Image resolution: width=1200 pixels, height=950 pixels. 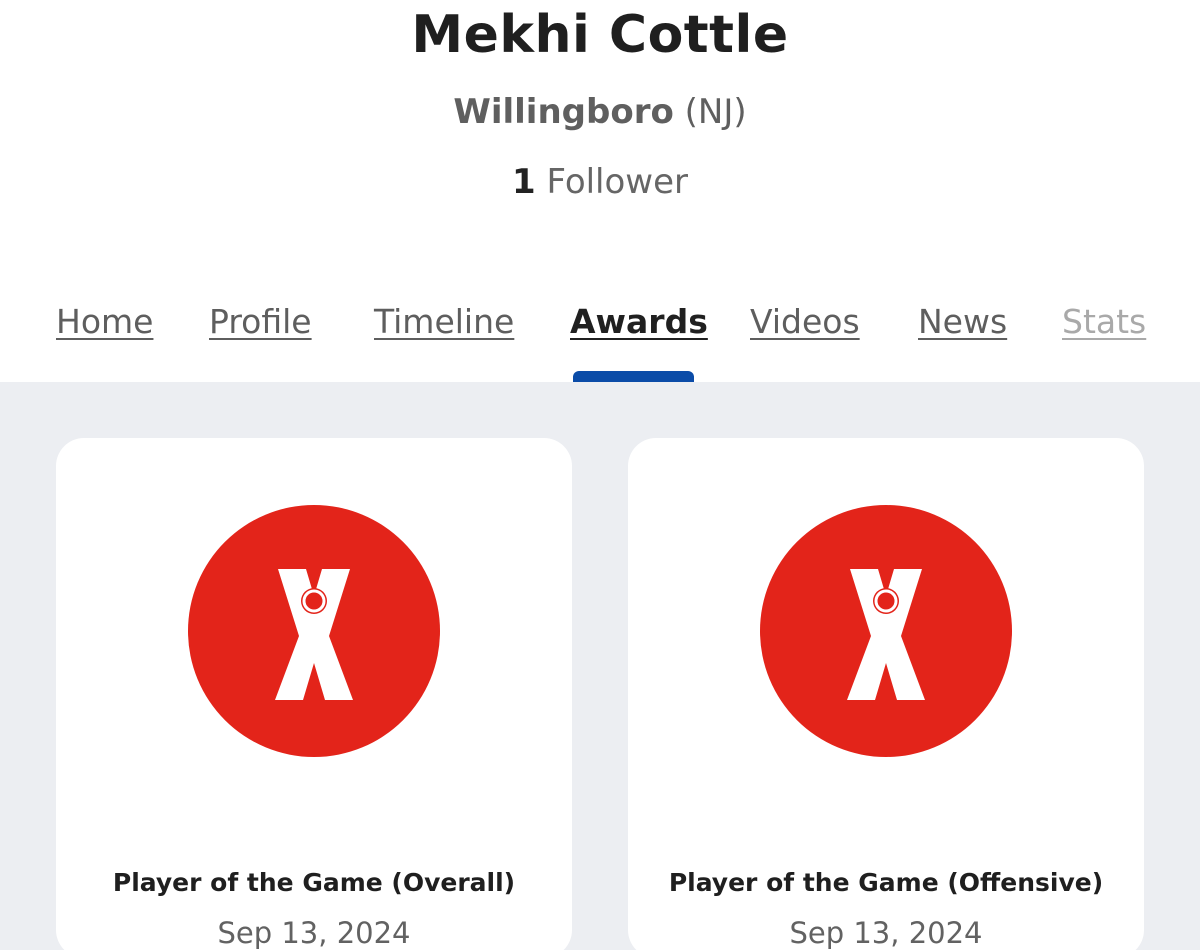 What do you see at coordinates (260, 322) in the screenshot?
I see `tab-profile: Profile` at bounding box center [260, 322].